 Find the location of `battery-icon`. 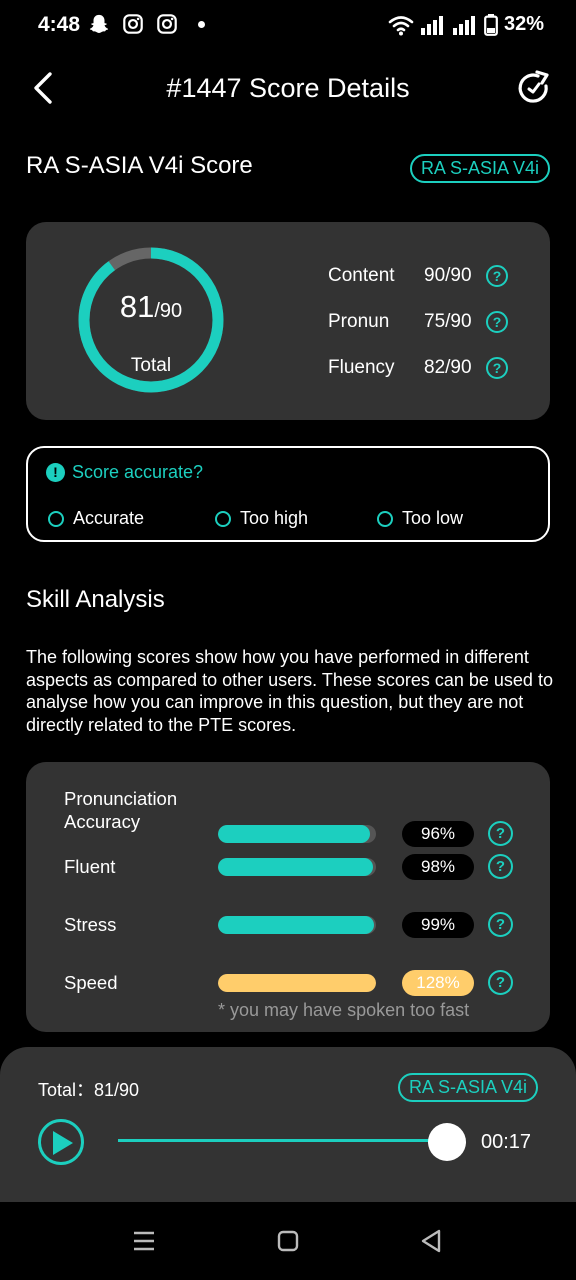

battery-icon is located at coordinates (491, 24).